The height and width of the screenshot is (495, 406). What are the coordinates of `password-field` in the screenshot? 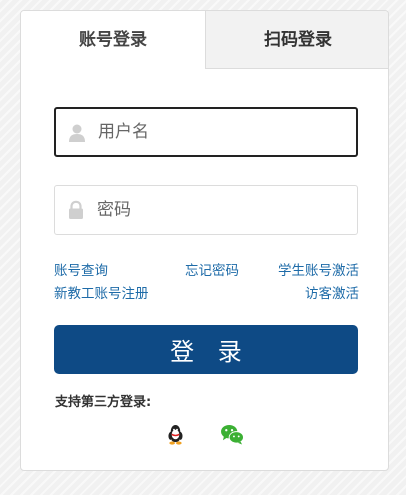 It's located at (206, 210).